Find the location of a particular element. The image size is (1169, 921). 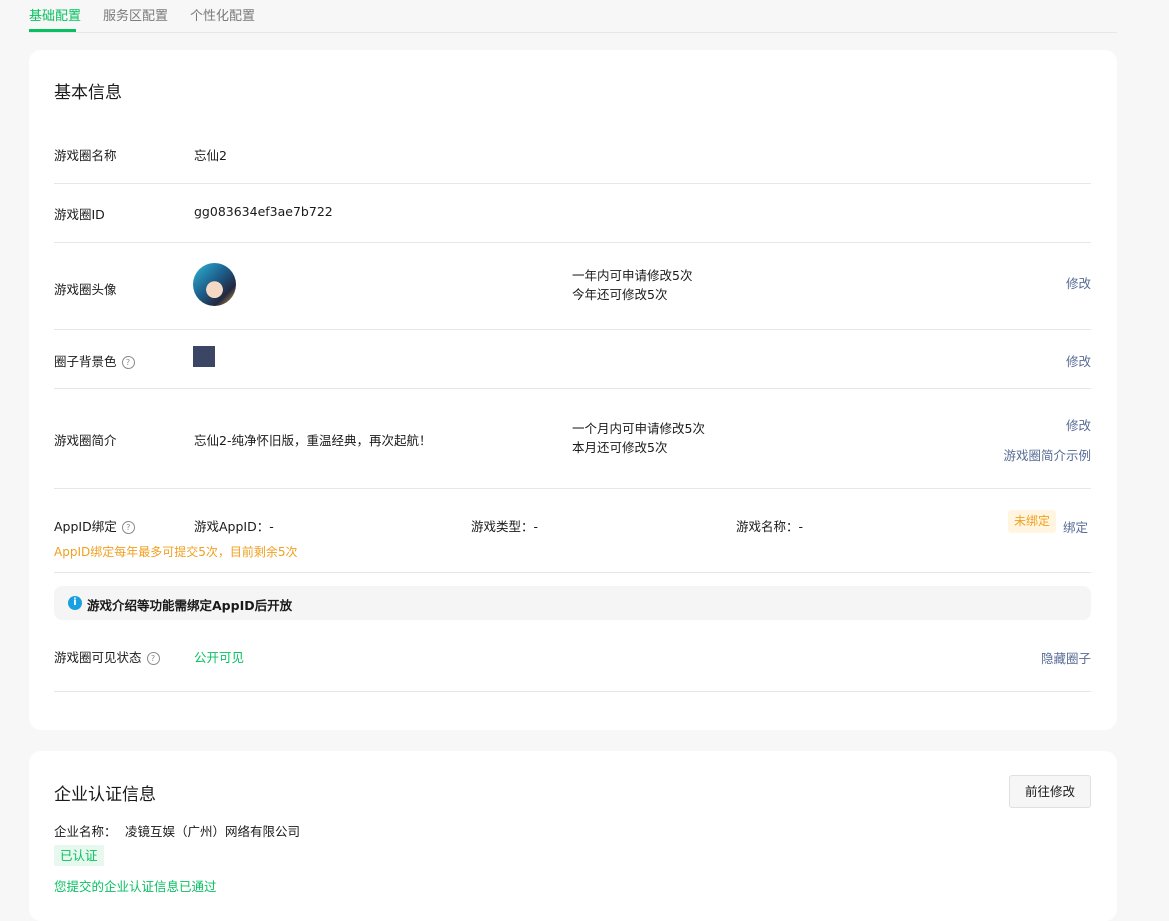

circle-id-value: gg083634ef3ae7b722 is located at coordinates (263, 211).